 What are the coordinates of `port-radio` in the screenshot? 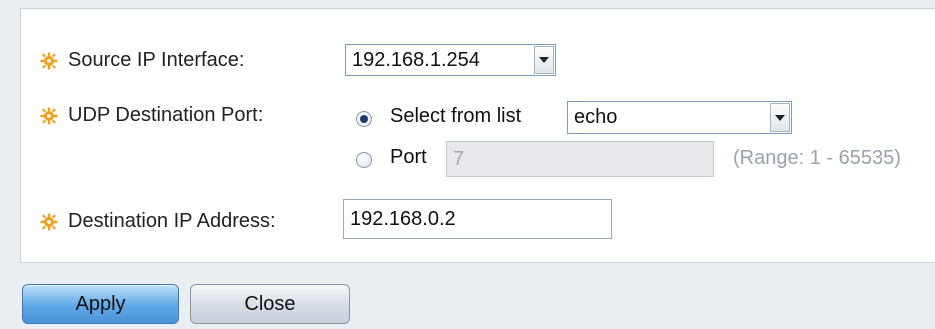 It's located at (364, 160).